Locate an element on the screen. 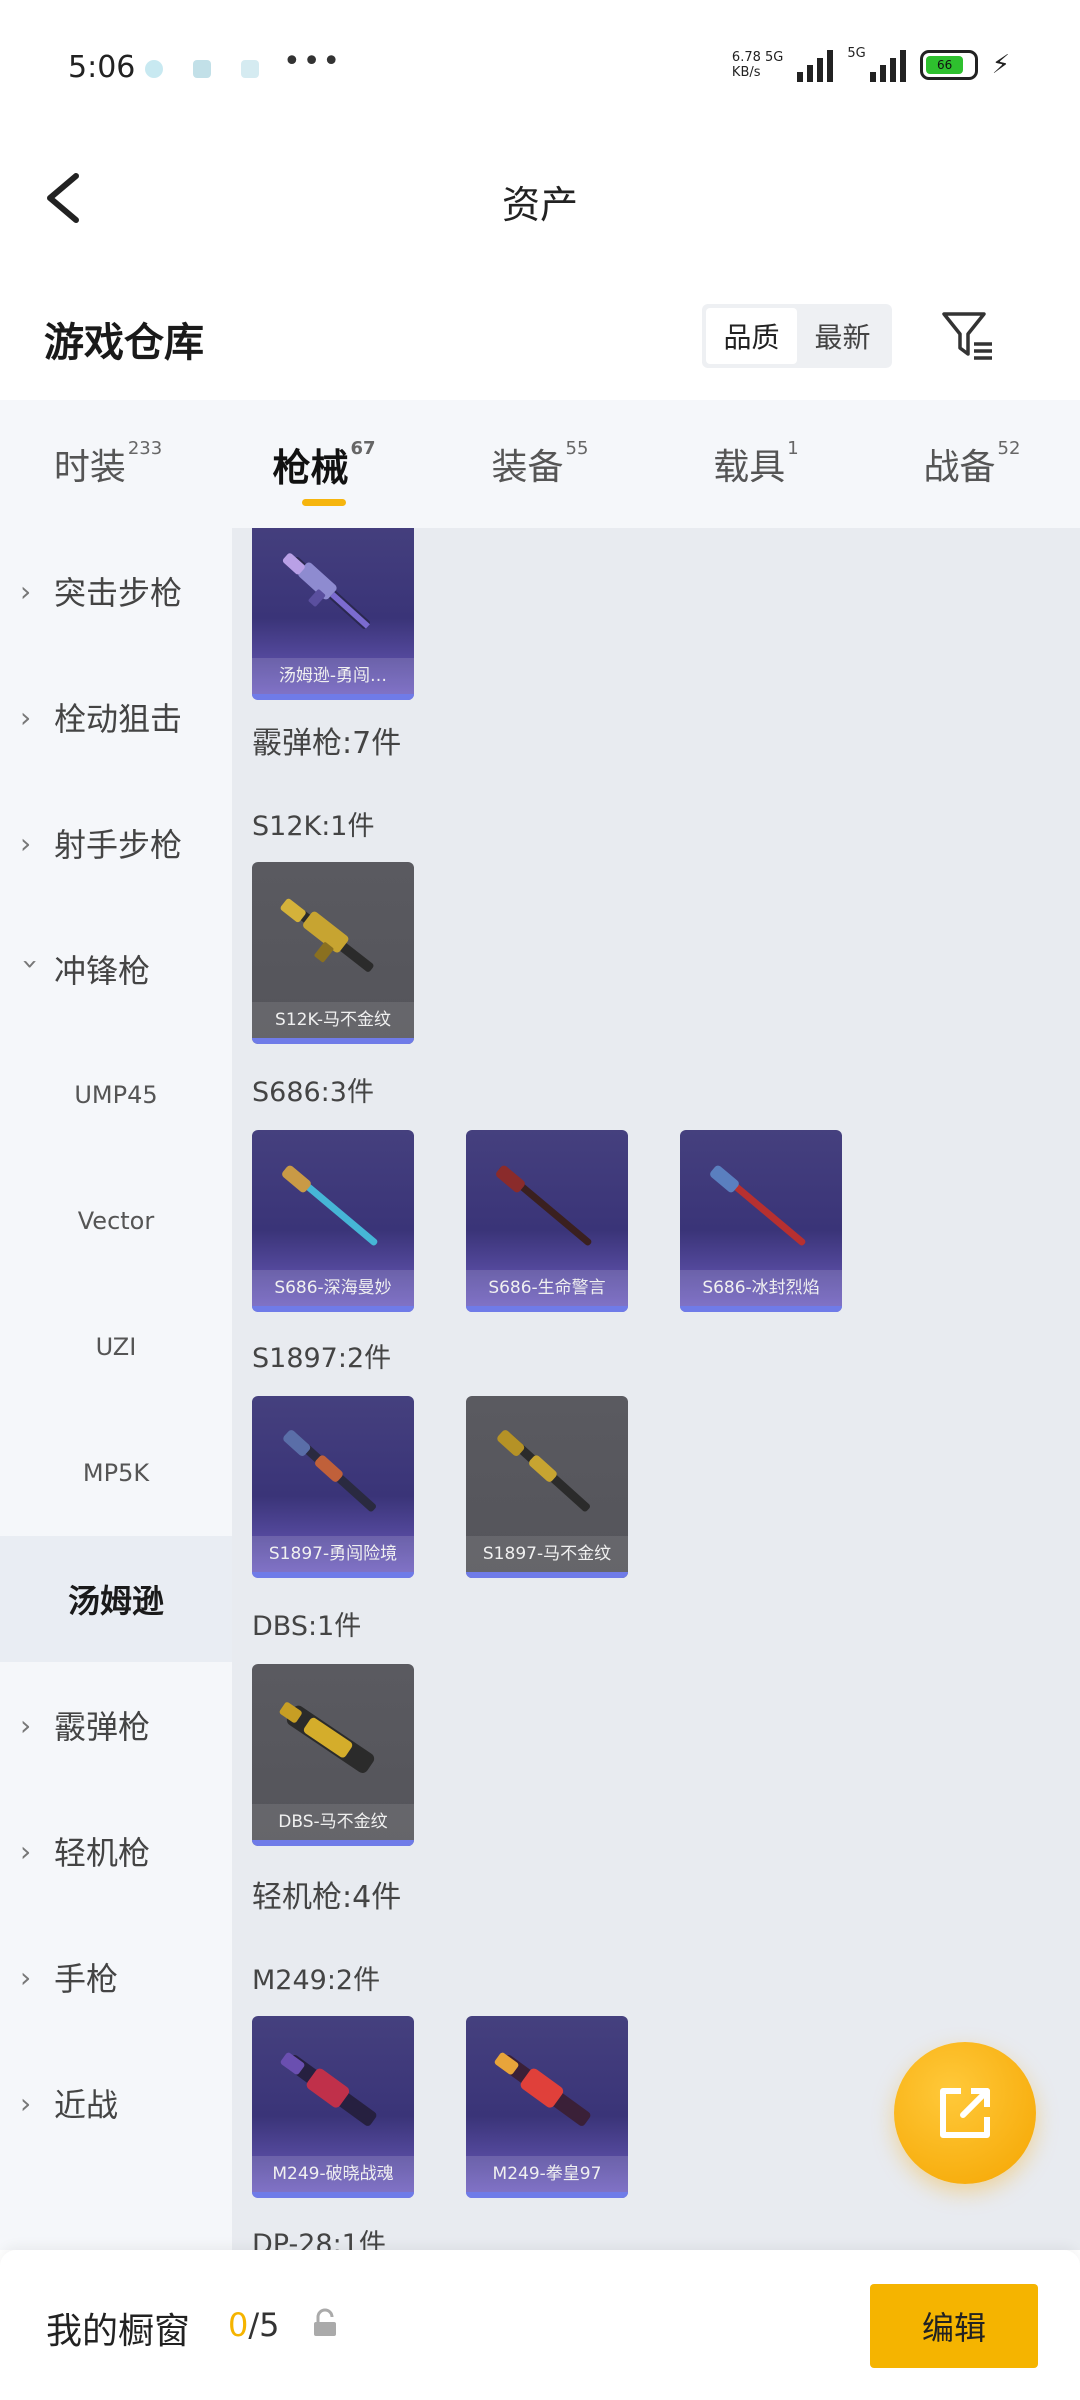 The width and height of the screenshot is (1080, 2400). notification-icons: ••• is located at coordinates (243, 61).